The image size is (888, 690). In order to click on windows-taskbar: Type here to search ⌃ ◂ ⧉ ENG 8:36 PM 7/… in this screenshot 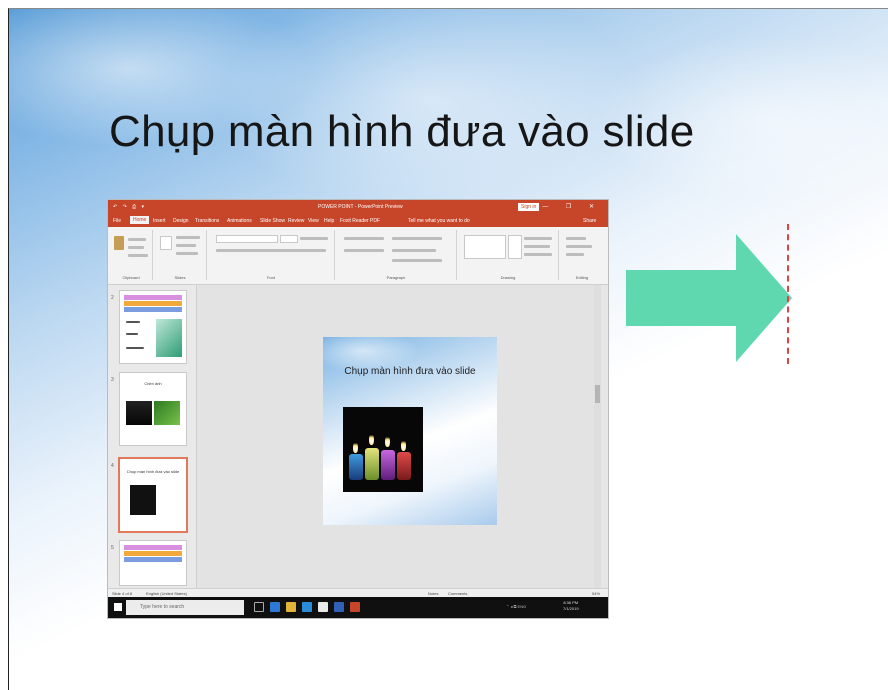, I will do `click(358, 607)`.